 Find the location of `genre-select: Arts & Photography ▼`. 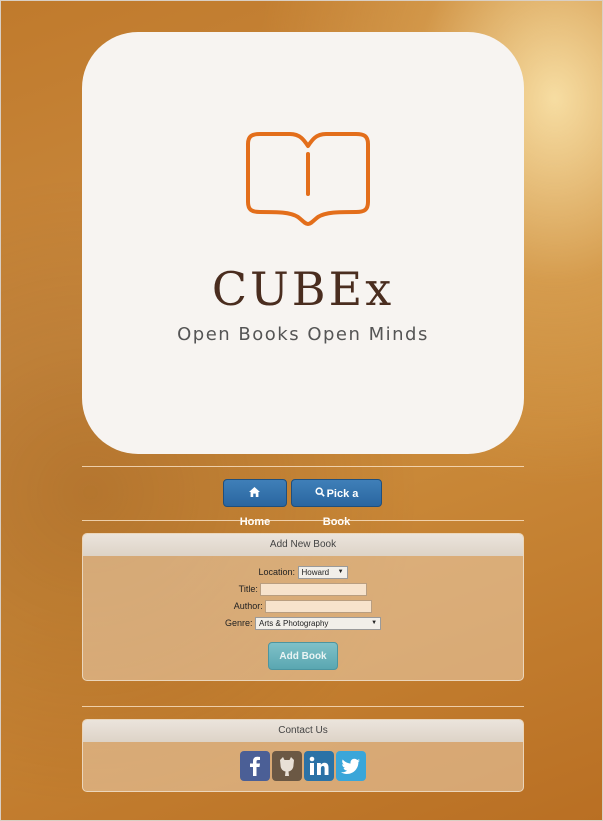

genre-select: Arts & Photography ▼ is located at coordinates (318, 624).